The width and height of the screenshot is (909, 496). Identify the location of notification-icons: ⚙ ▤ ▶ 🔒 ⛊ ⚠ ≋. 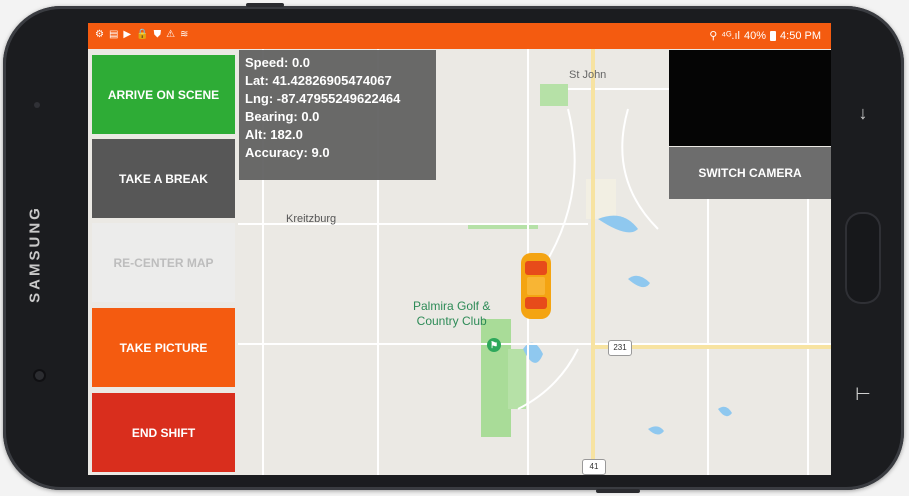
(141, 35).